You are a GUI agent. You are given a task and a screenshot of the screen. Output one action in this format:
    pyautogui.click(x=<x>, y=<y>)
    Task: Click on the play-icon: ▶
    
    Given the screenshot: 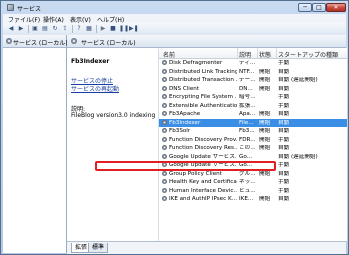 What is the action you would take?
    pyautogui.click(x=103, y=29)
    